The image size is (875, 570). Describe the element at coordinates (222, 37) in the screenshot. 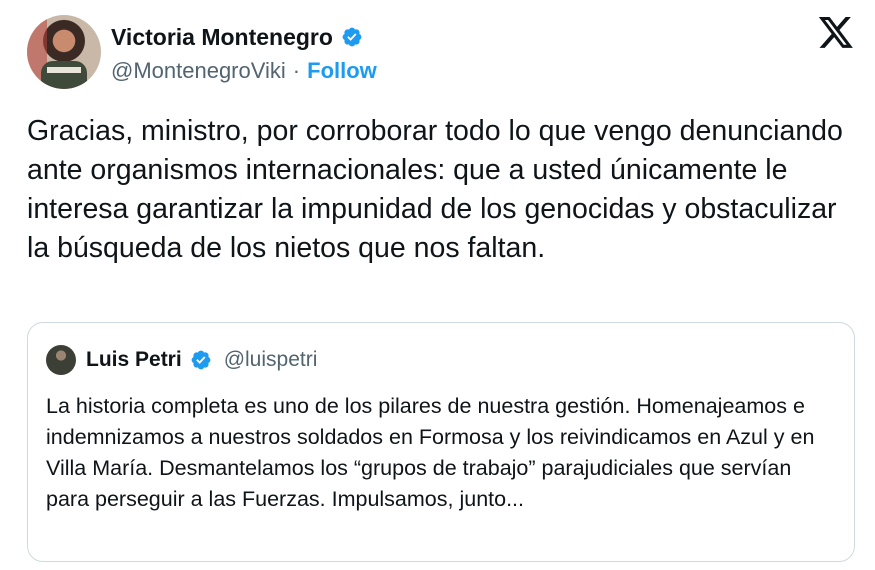

I see `author-name: Victoria Montenegro` at that location.